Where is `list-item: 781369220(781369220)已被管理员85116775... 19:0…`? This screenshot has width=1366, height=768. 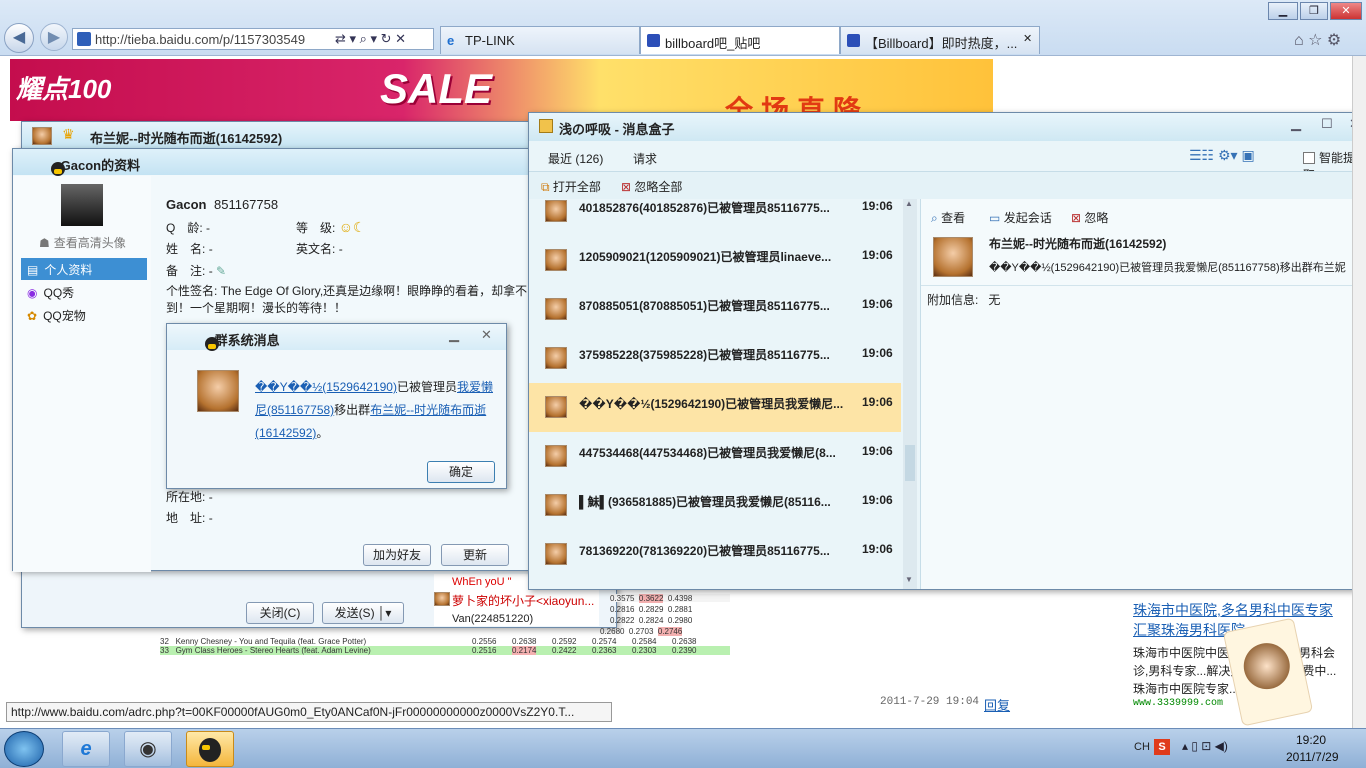
list-item: 781369220(781369220)已被管理员85116775... 19:0… is located at coordinates (715, 554).